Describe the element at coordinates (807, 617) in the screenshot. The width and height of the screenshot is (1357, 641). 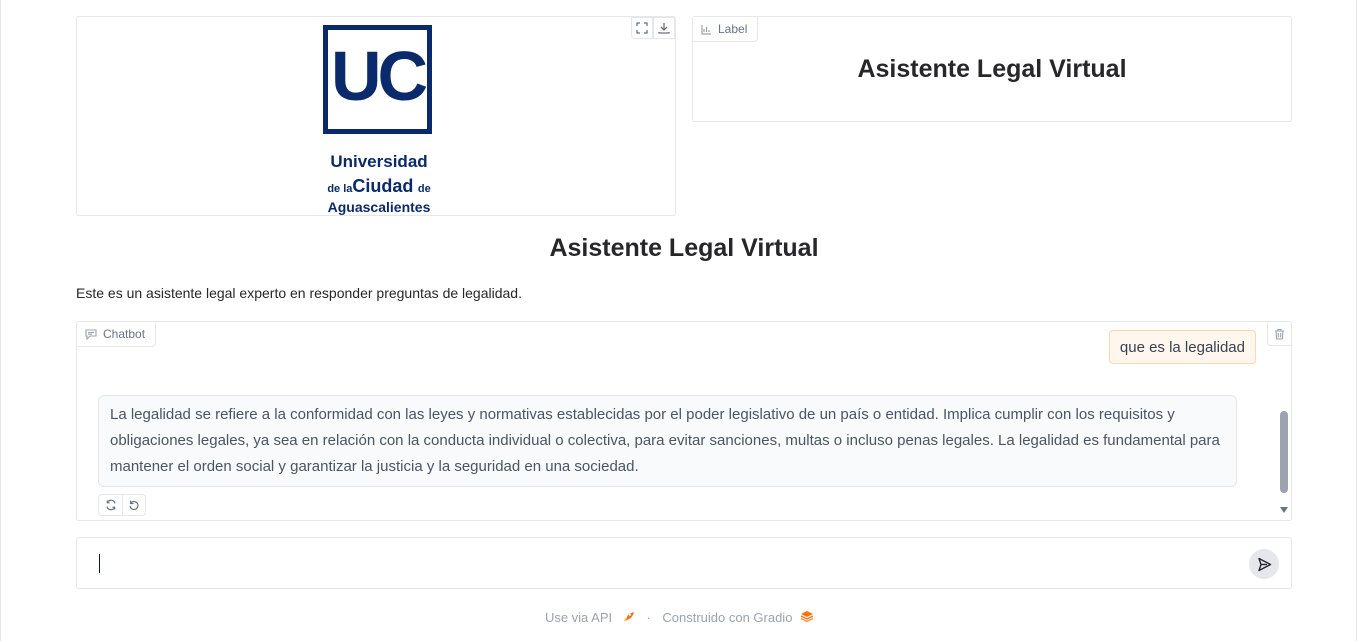
I see `gradio-logo-icon` at that location.